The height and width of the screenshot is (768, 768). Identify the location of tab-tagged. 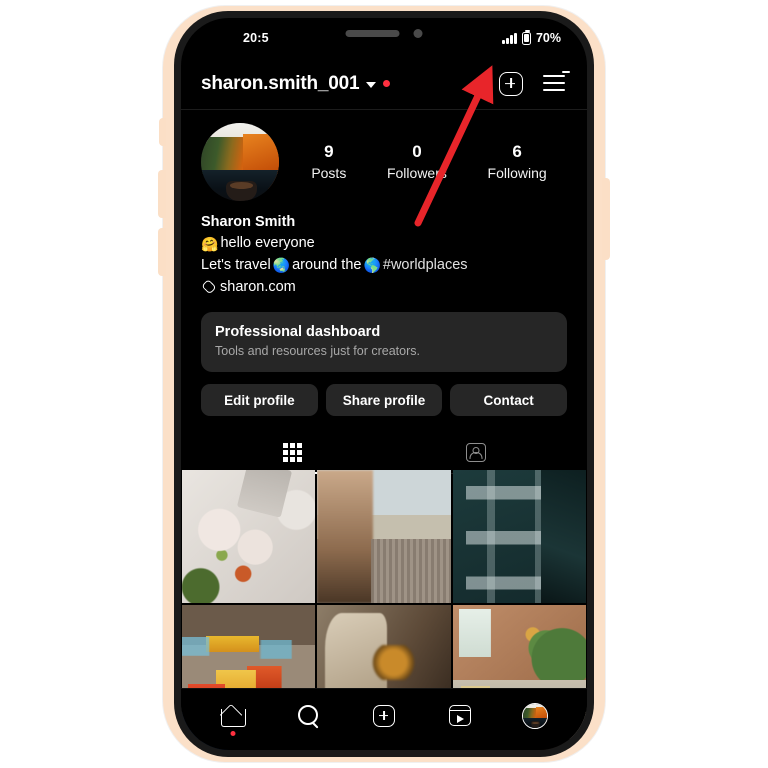
(475, 452).